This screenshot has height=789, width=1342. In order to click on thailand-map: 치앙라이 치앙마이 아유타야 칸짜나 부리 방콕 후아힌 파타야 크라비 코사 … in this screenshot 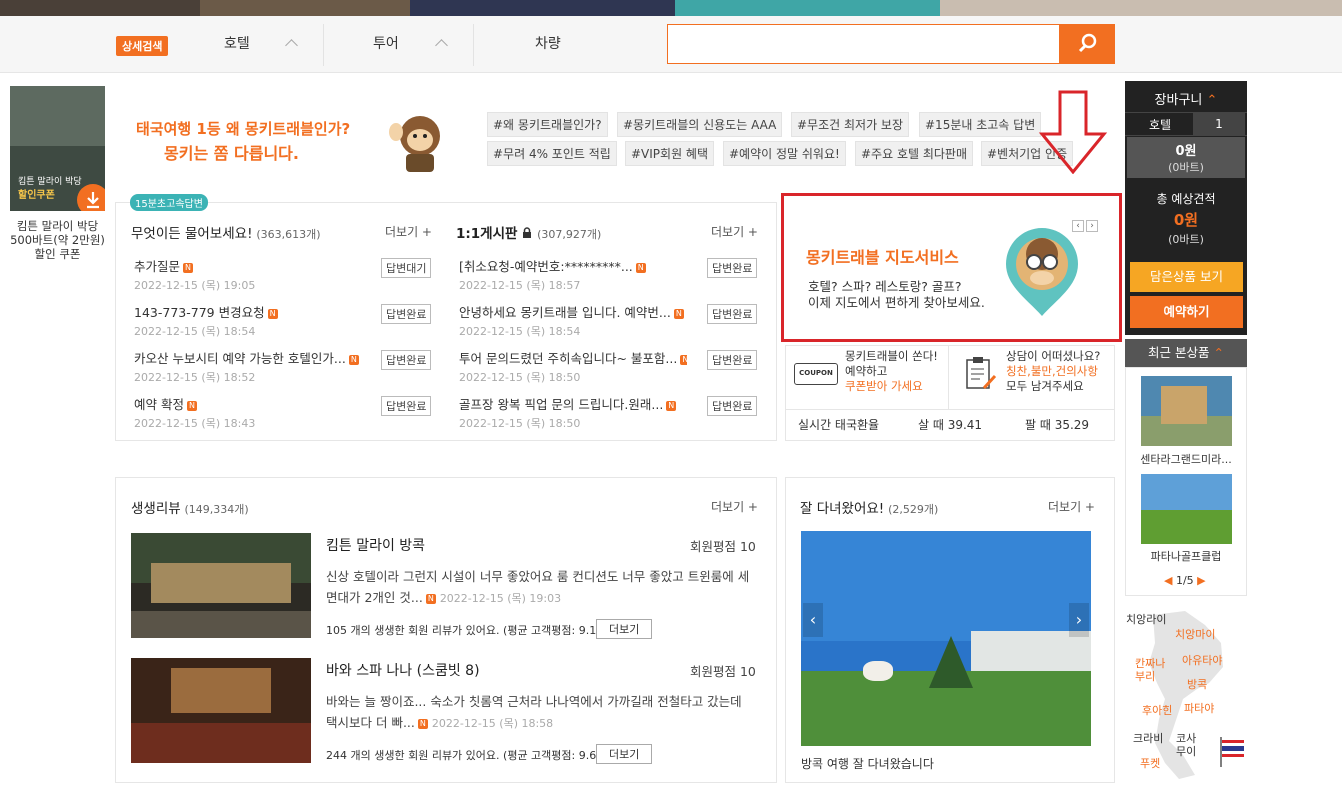, I will do `click(1186, 693)`.